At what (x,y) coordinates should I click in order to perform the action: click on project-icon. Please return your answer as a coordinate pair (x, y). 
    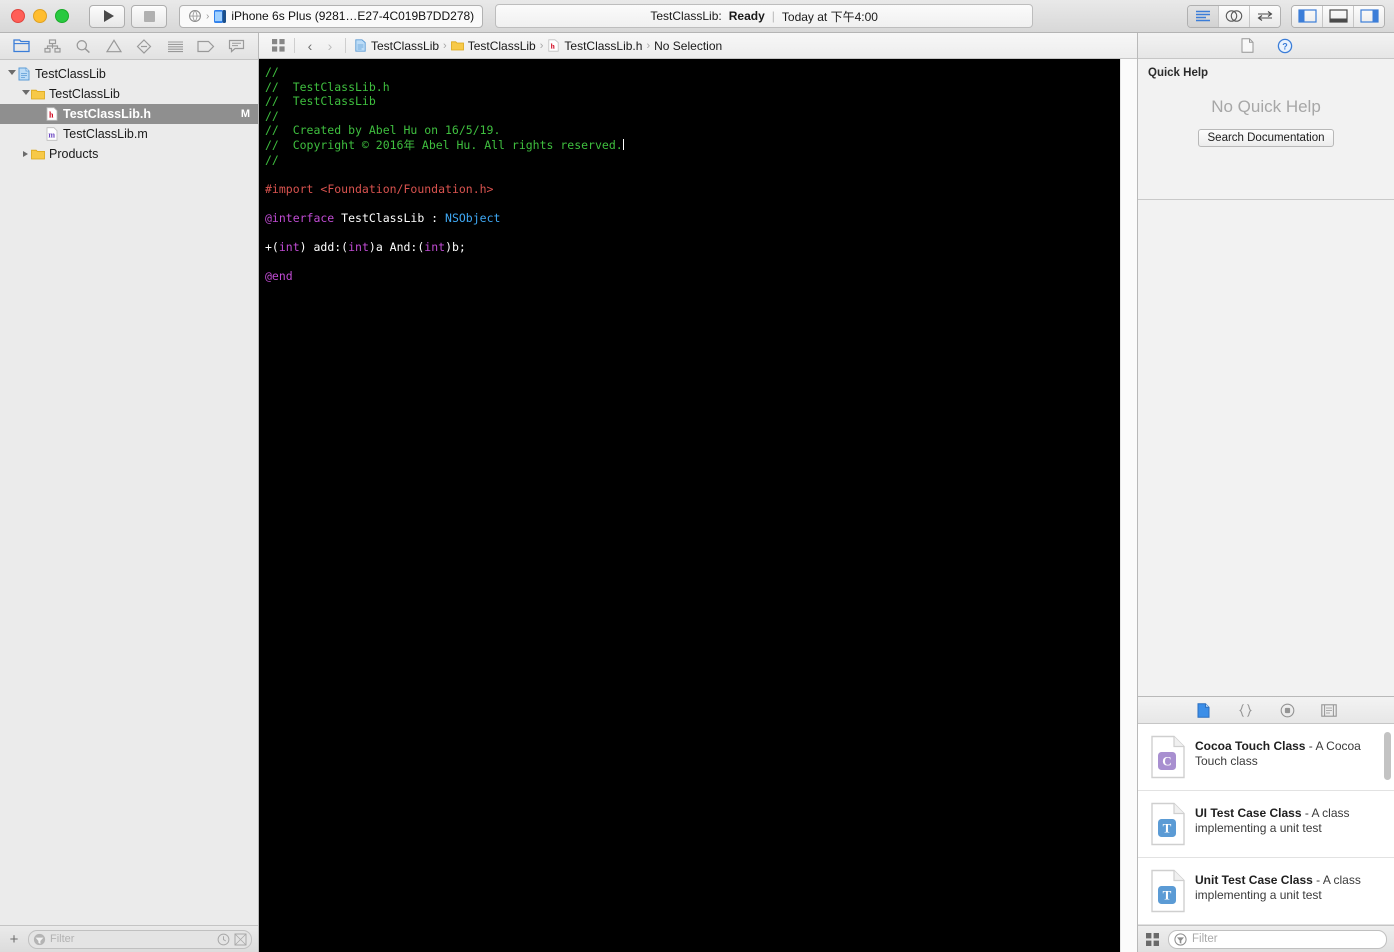
    Looking at the image, I should click on (24, 74).